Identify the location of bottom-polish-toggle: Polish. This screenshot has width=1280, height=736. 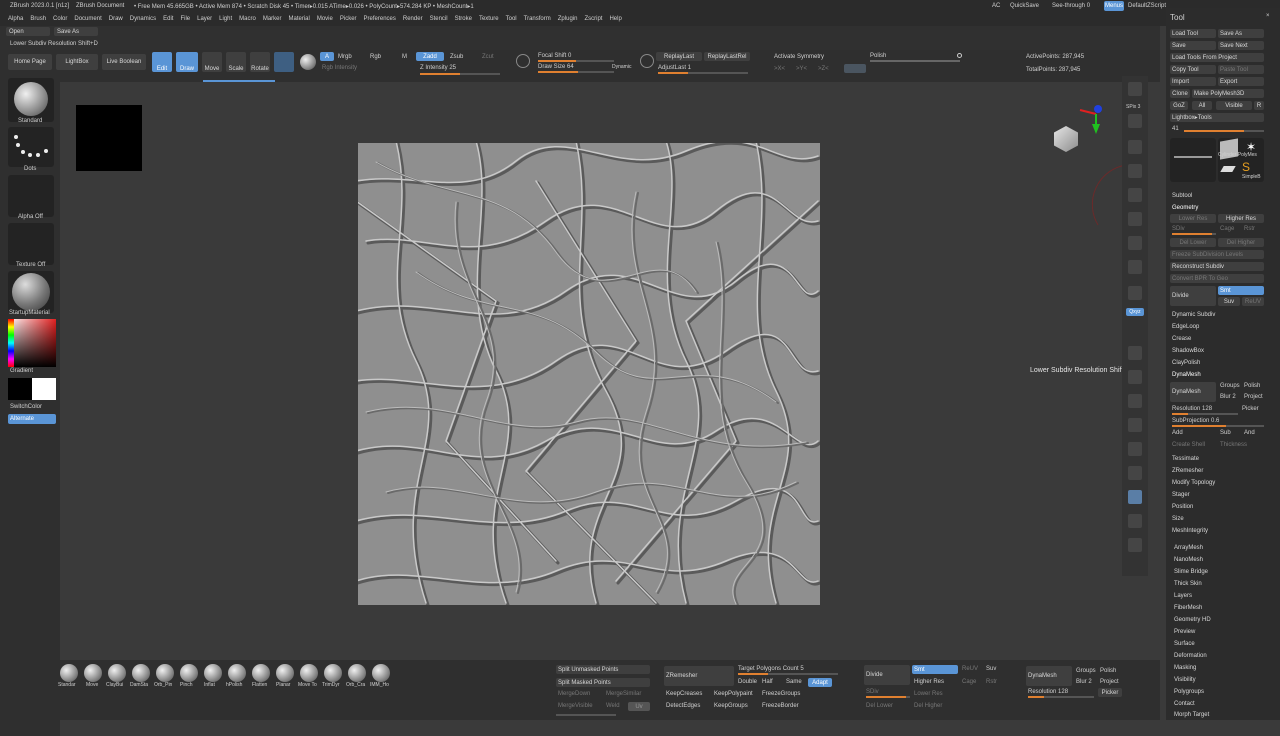
(1108, 671).